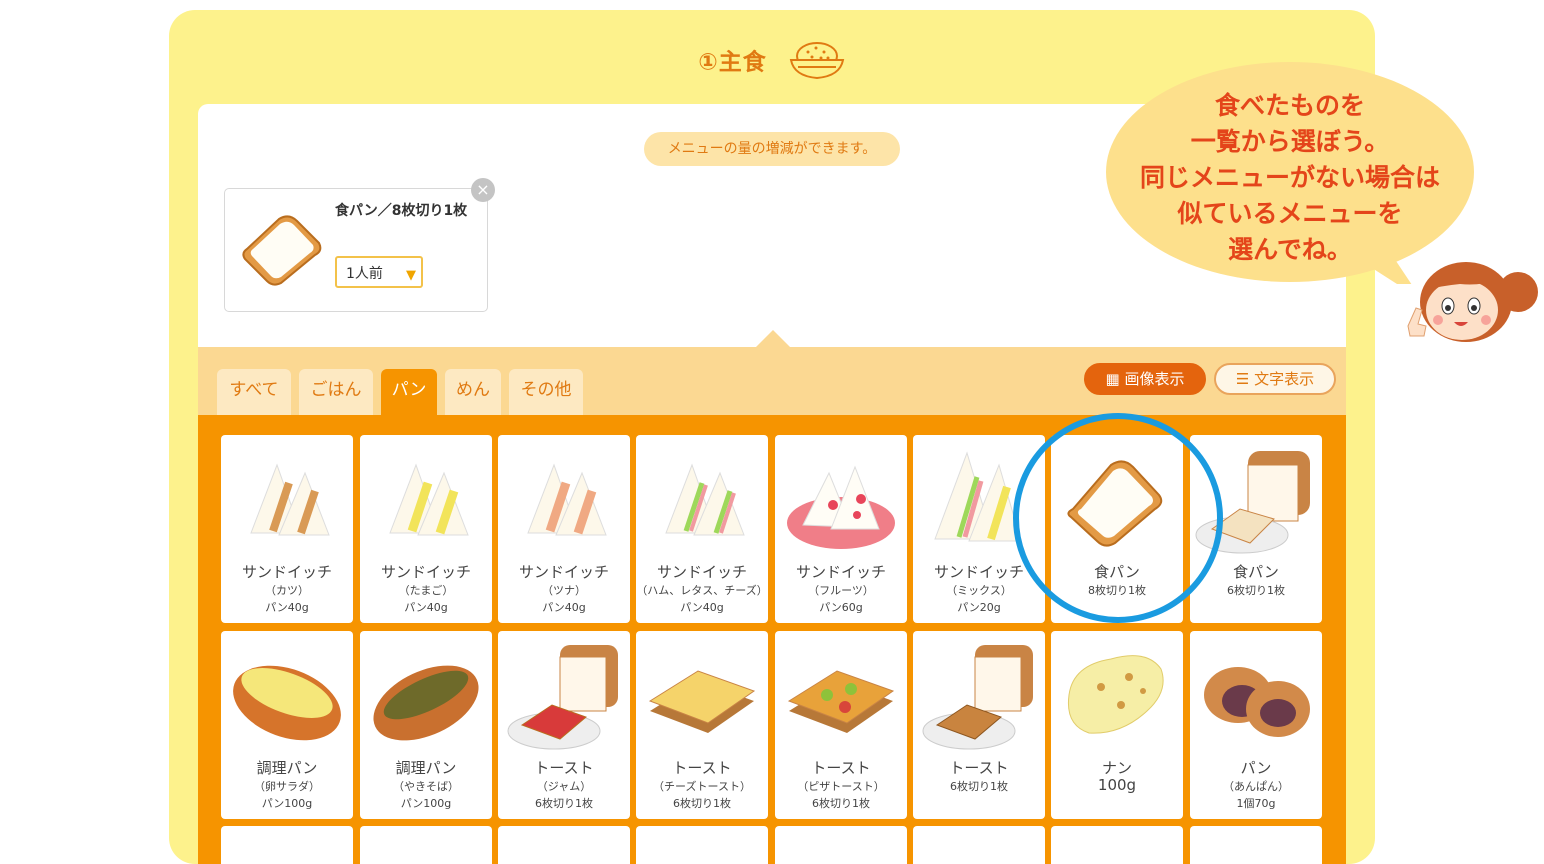 This screenshot has width=1544, height=864. I want to click on item-detail: （チーズトースト）, so click(702, 786).